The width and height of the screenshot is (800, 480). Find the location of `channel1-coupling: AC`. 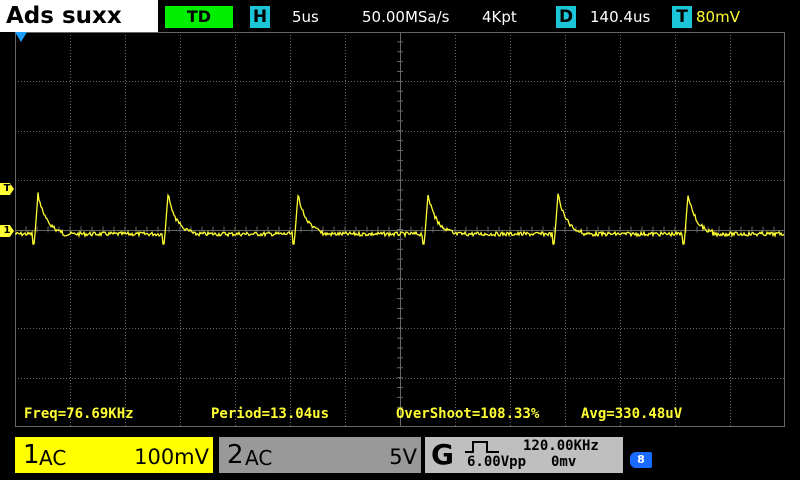

channel1-coupling: AC is located at coordinates (53, 458).